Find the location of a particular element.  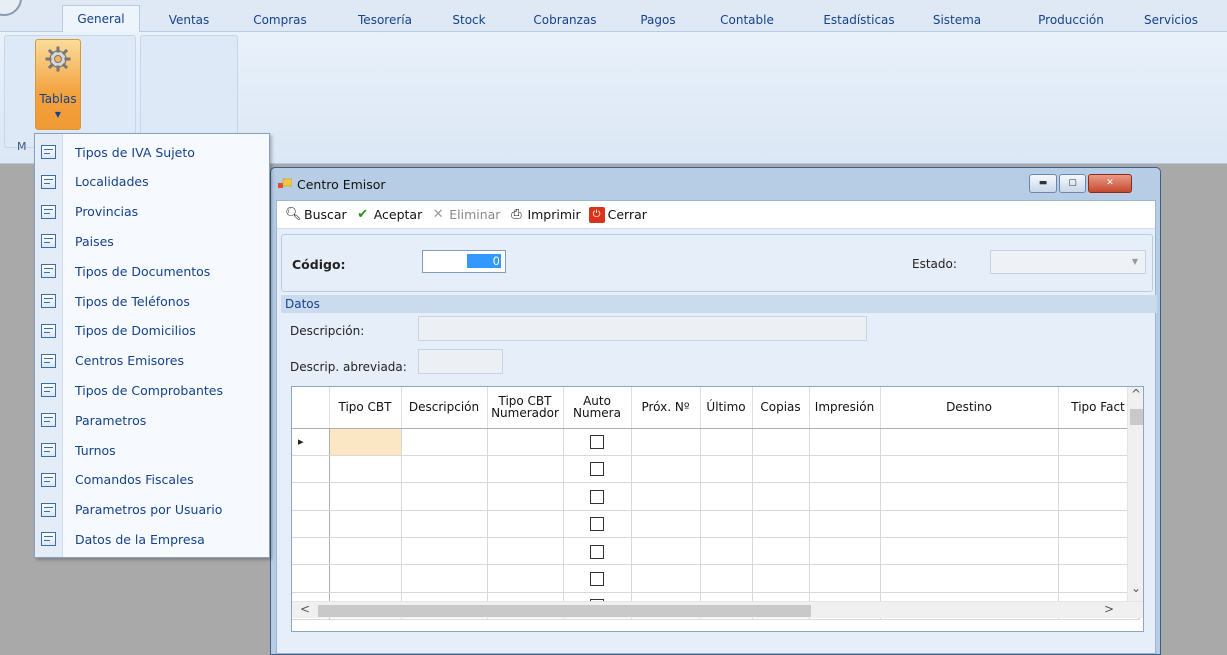

buscar-button: 🔍︎ Buscar is located at coordinates (316, 215).